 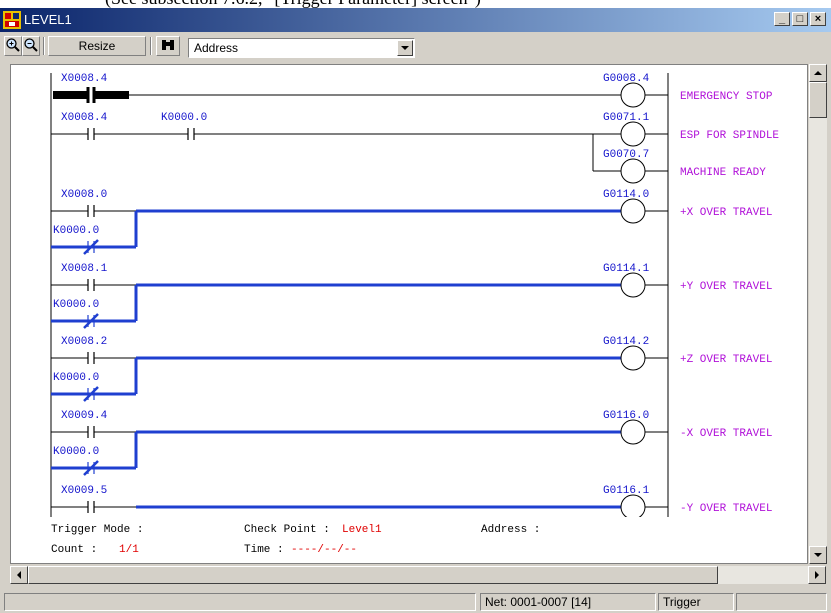 What do you see at coordinates (48, 19) in the screenshot?
I see `window-title: LEVEL1` at bounding box center [48, 19].